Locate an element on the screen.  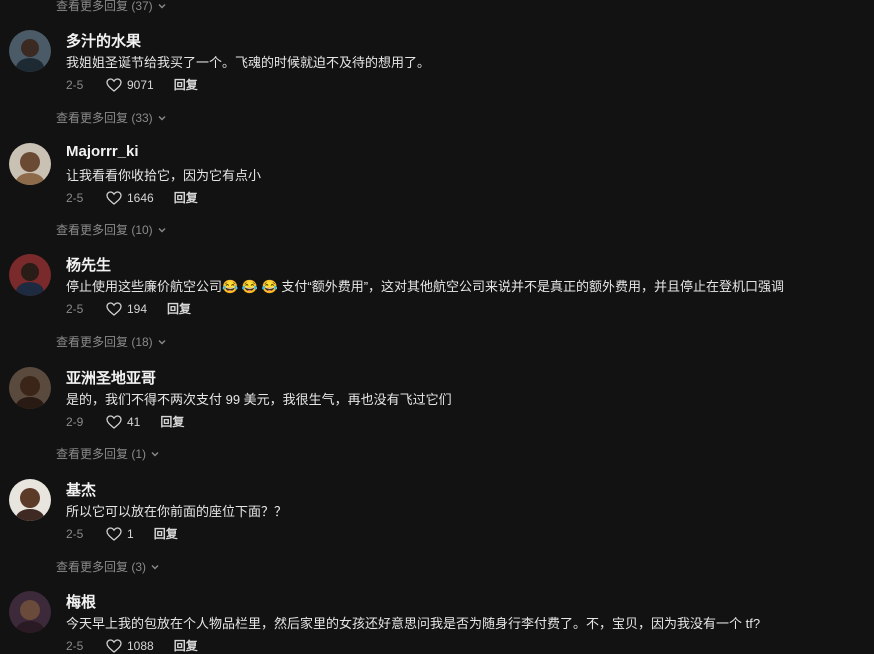
comment-date: 2-9 is located at coordinates (75, 421).